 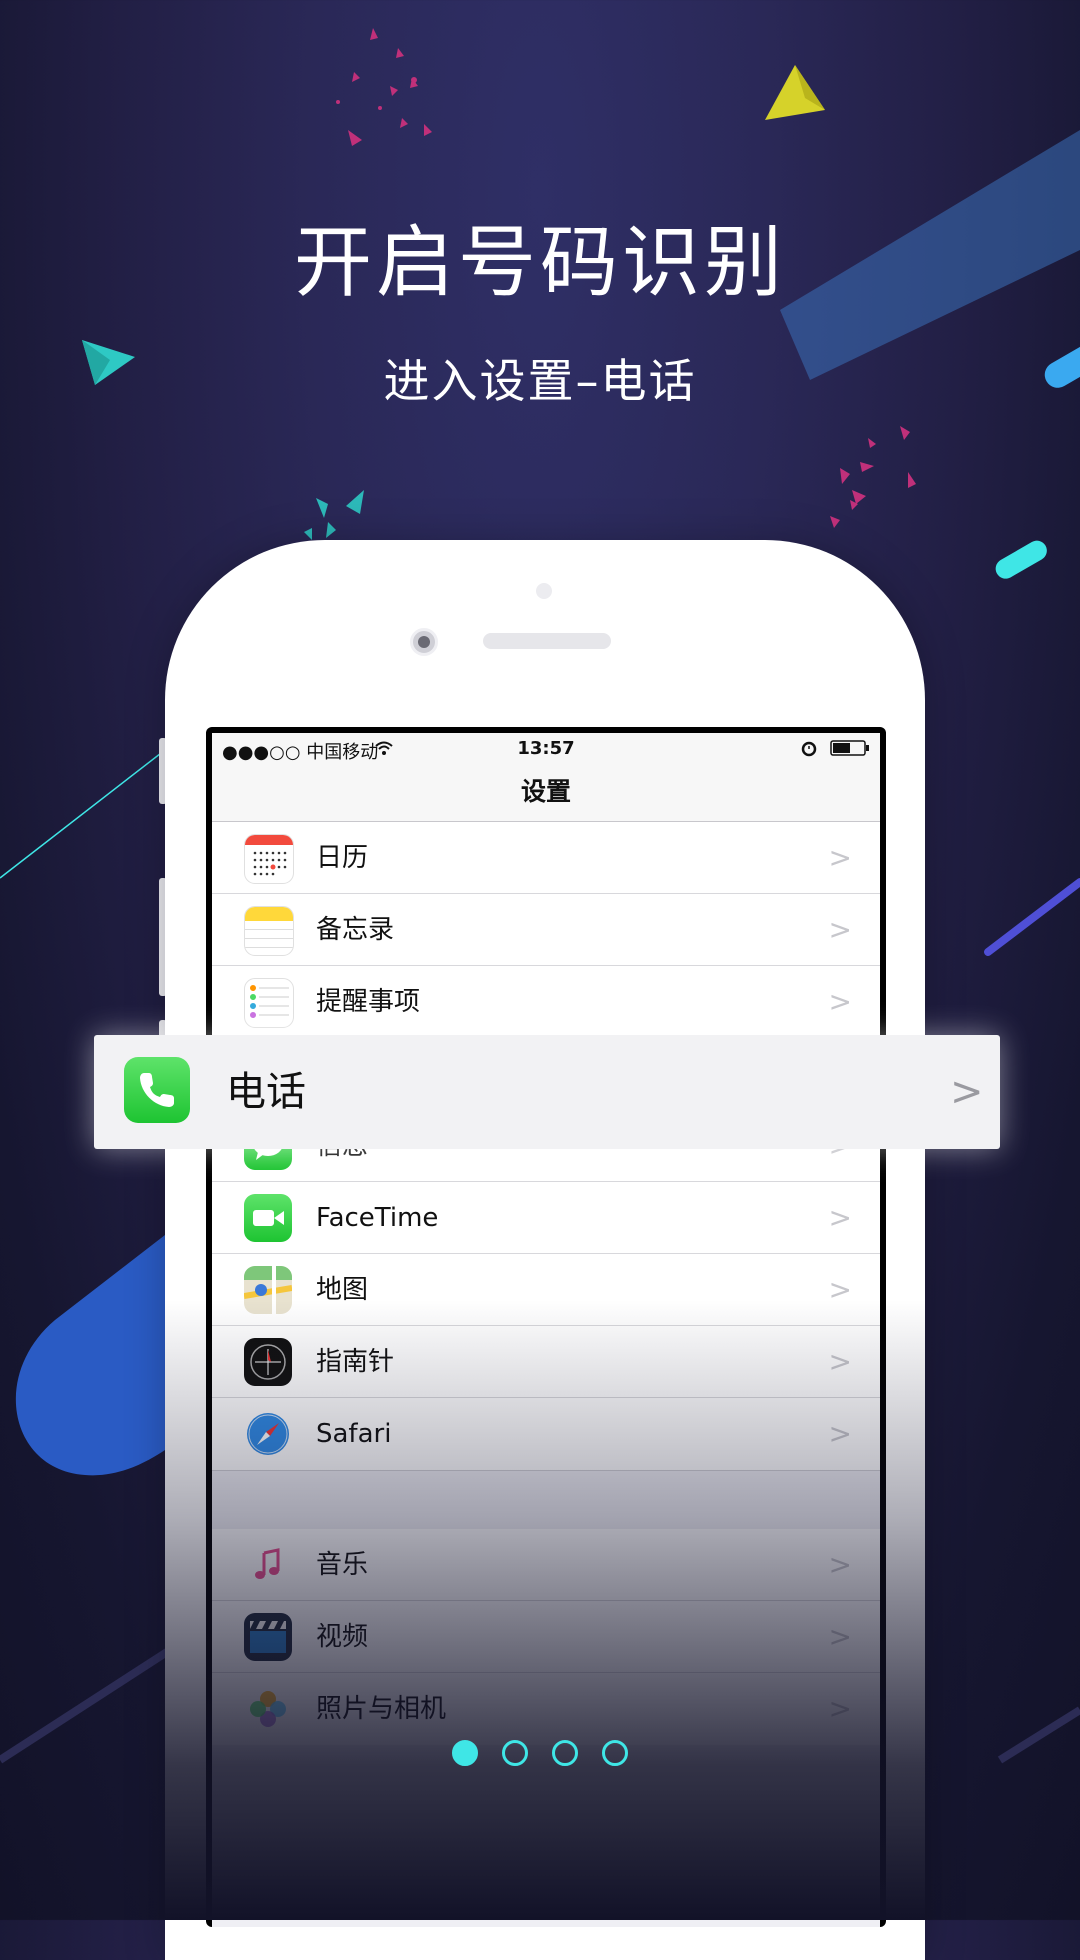 I want to click on settings-row-music: 音乐 >, so click(x=546, y=1565).